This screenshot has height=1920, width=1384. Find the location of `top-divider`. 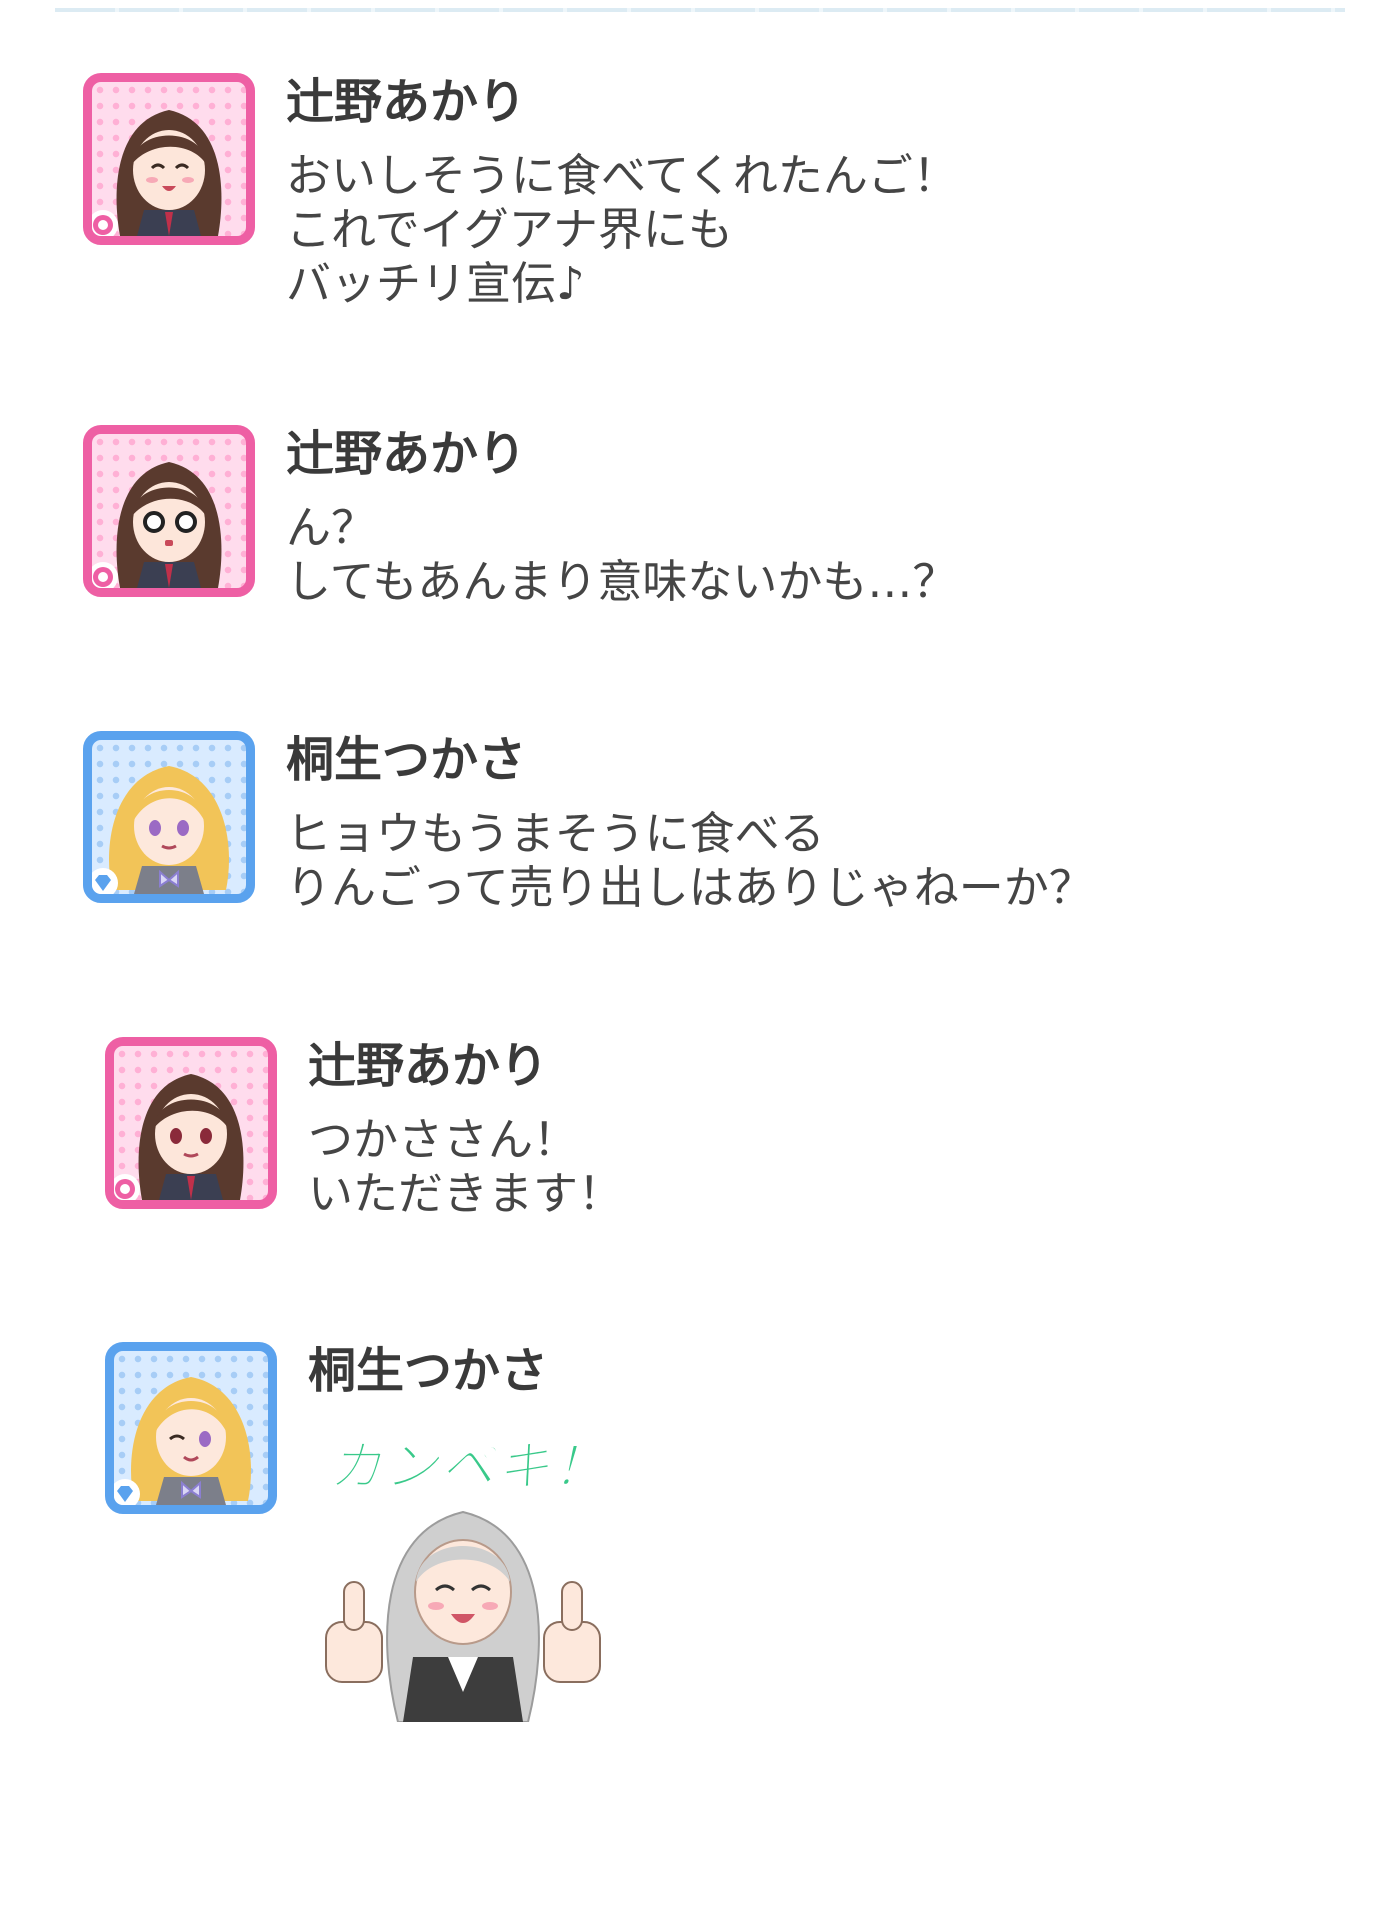

top-divider is located at coordinates (700, 10).